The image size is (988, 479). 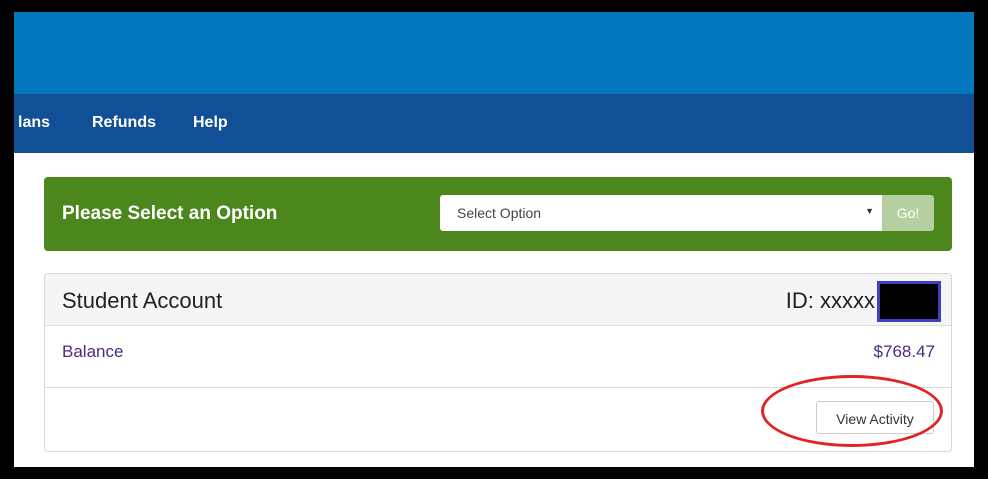 What do you see at coordinates (904, 351) in the screenshot?
I see `balance-value: $768.47` at bounding box center [904, 351].